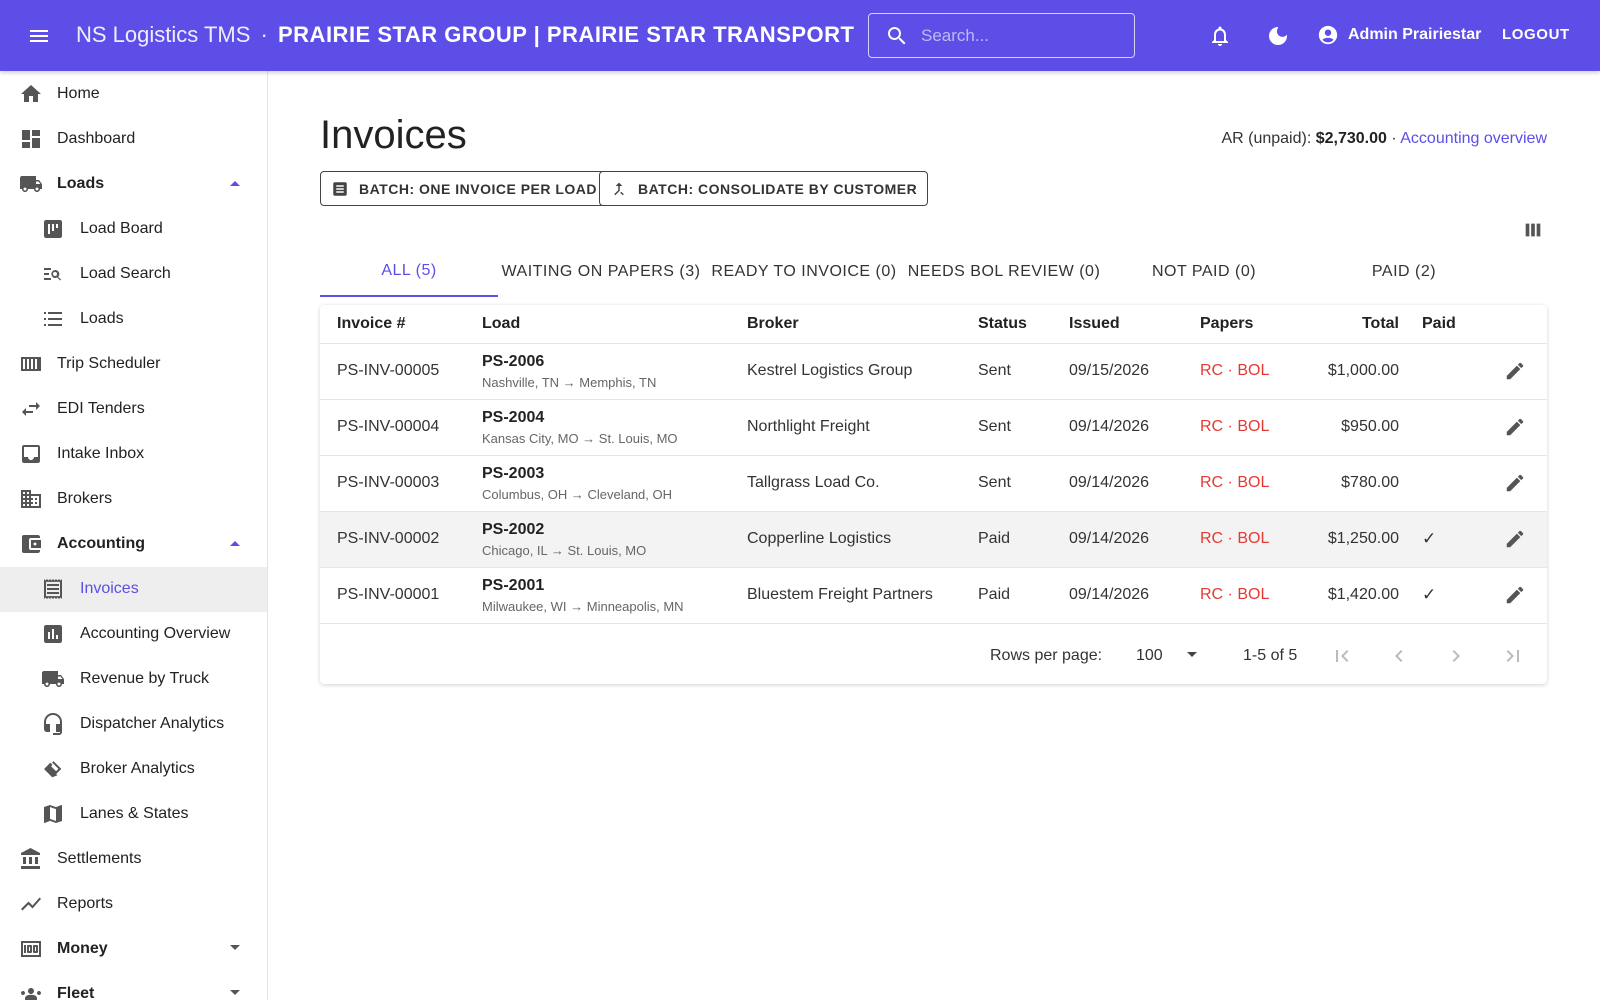 The image size is (1600, 1000). What do you see at coordinates (133, 986) in the screenshot?
I see `sidebar-item-fleet-group: Fleet` at bounding box center [133, 986].